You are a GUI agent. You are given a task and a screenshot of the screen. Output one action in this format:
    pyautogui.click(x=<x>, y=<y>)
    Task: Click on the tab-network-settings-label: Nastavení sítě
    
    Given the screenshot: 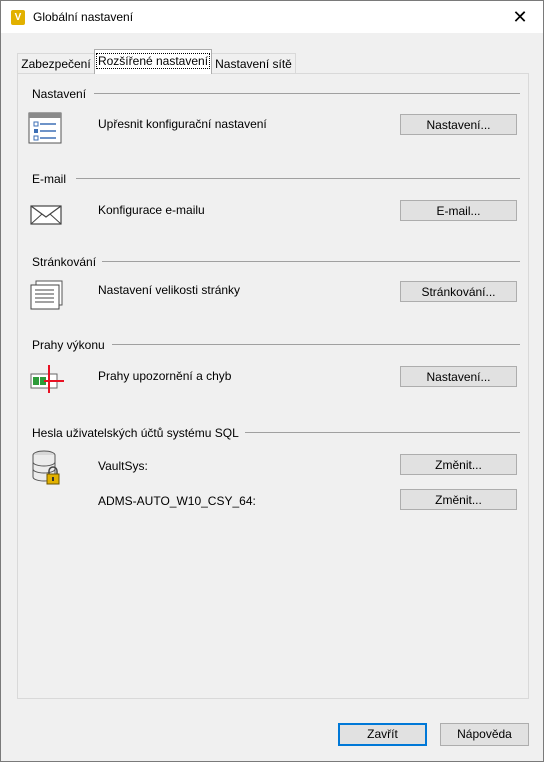 What is the action you would take?
    pyautogui.click(x=253, y=64)
    